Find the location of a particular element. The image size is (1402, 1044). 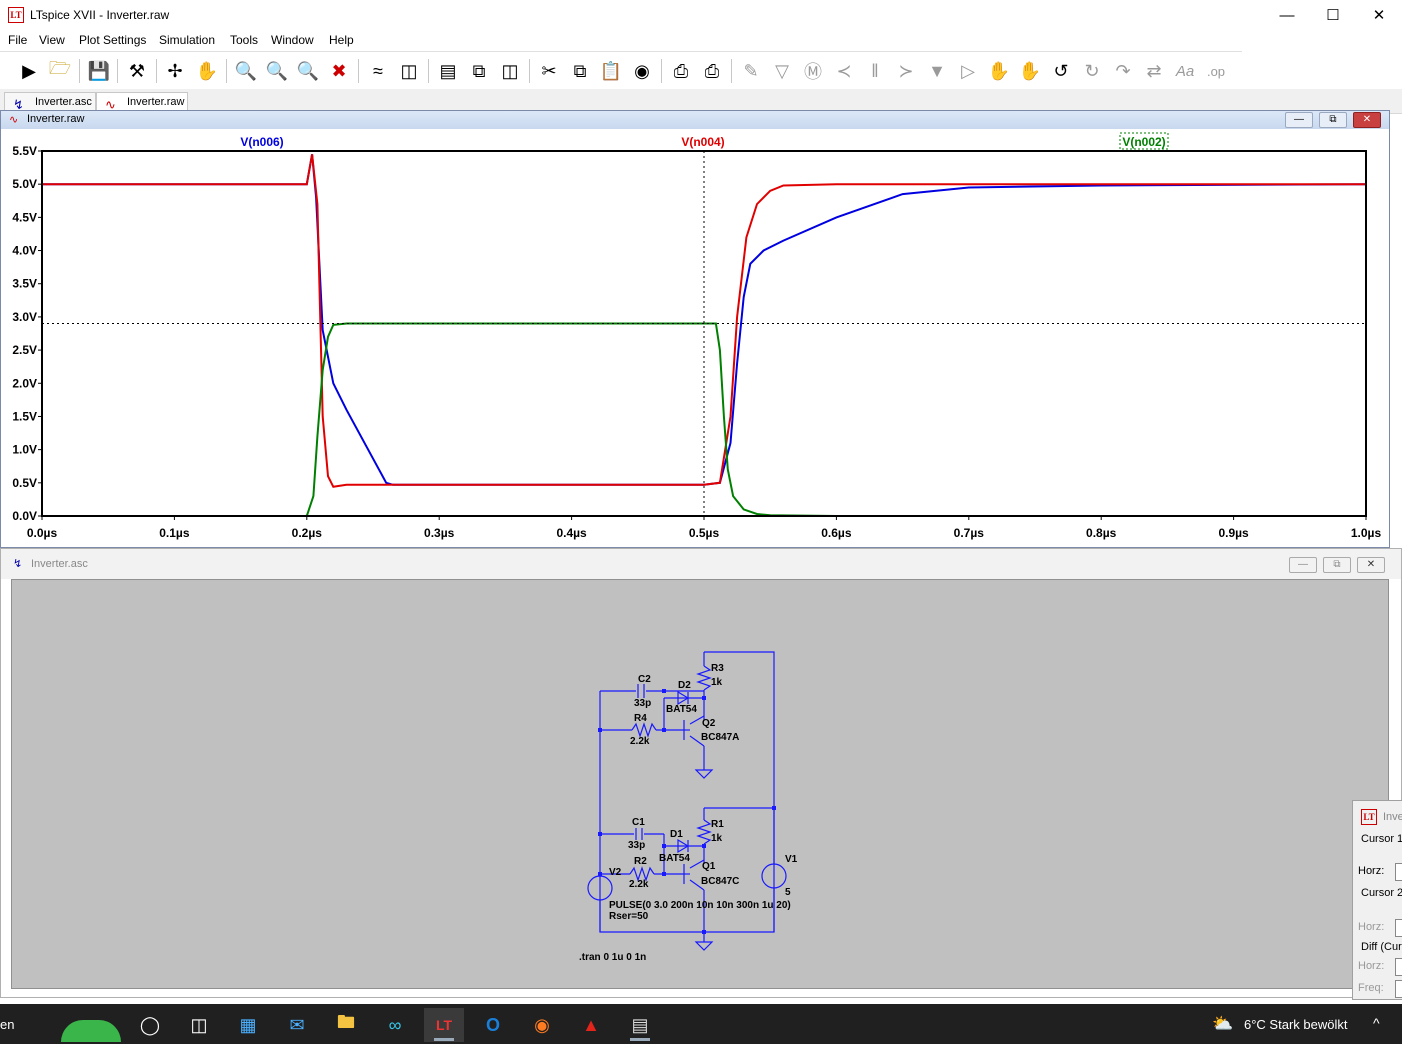

trace-label-vn004: V(n004) is located at coordinates (702, 142).